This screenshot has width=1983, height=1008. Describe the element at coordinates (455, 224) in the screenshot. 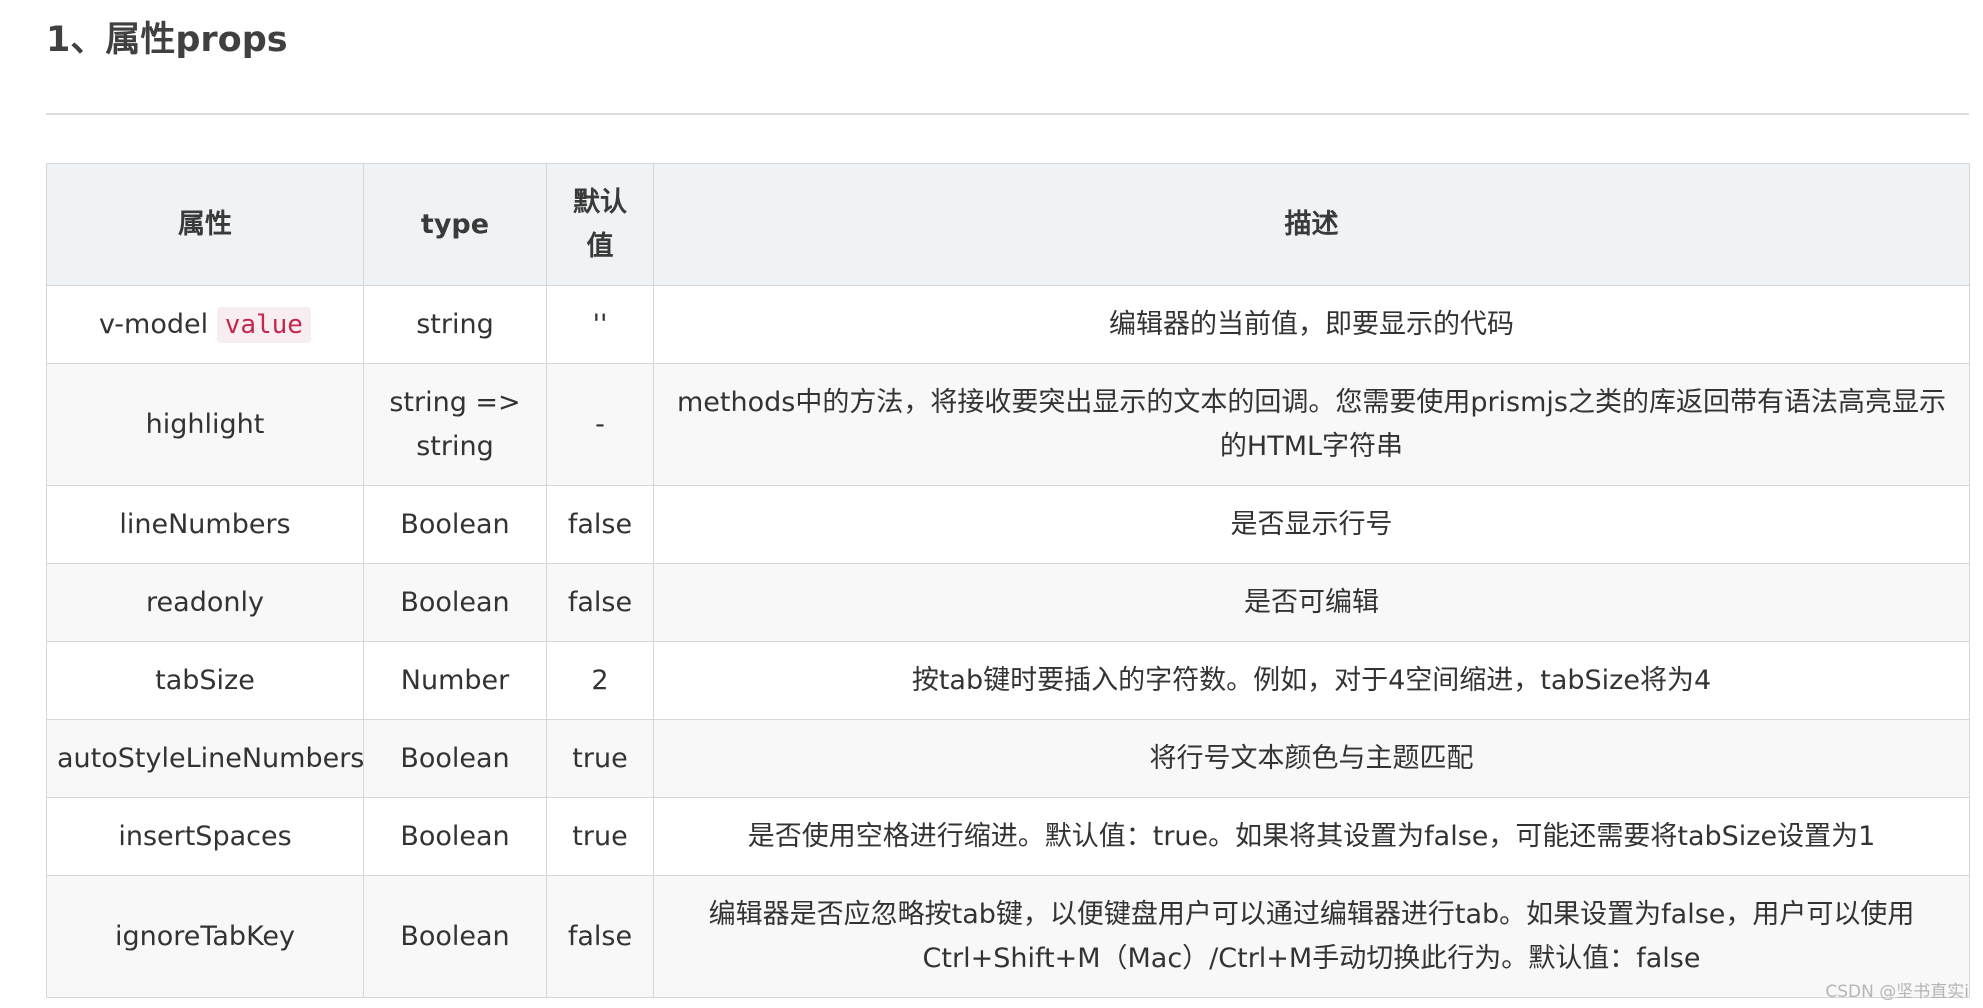

I see `header-type: type` at that location.